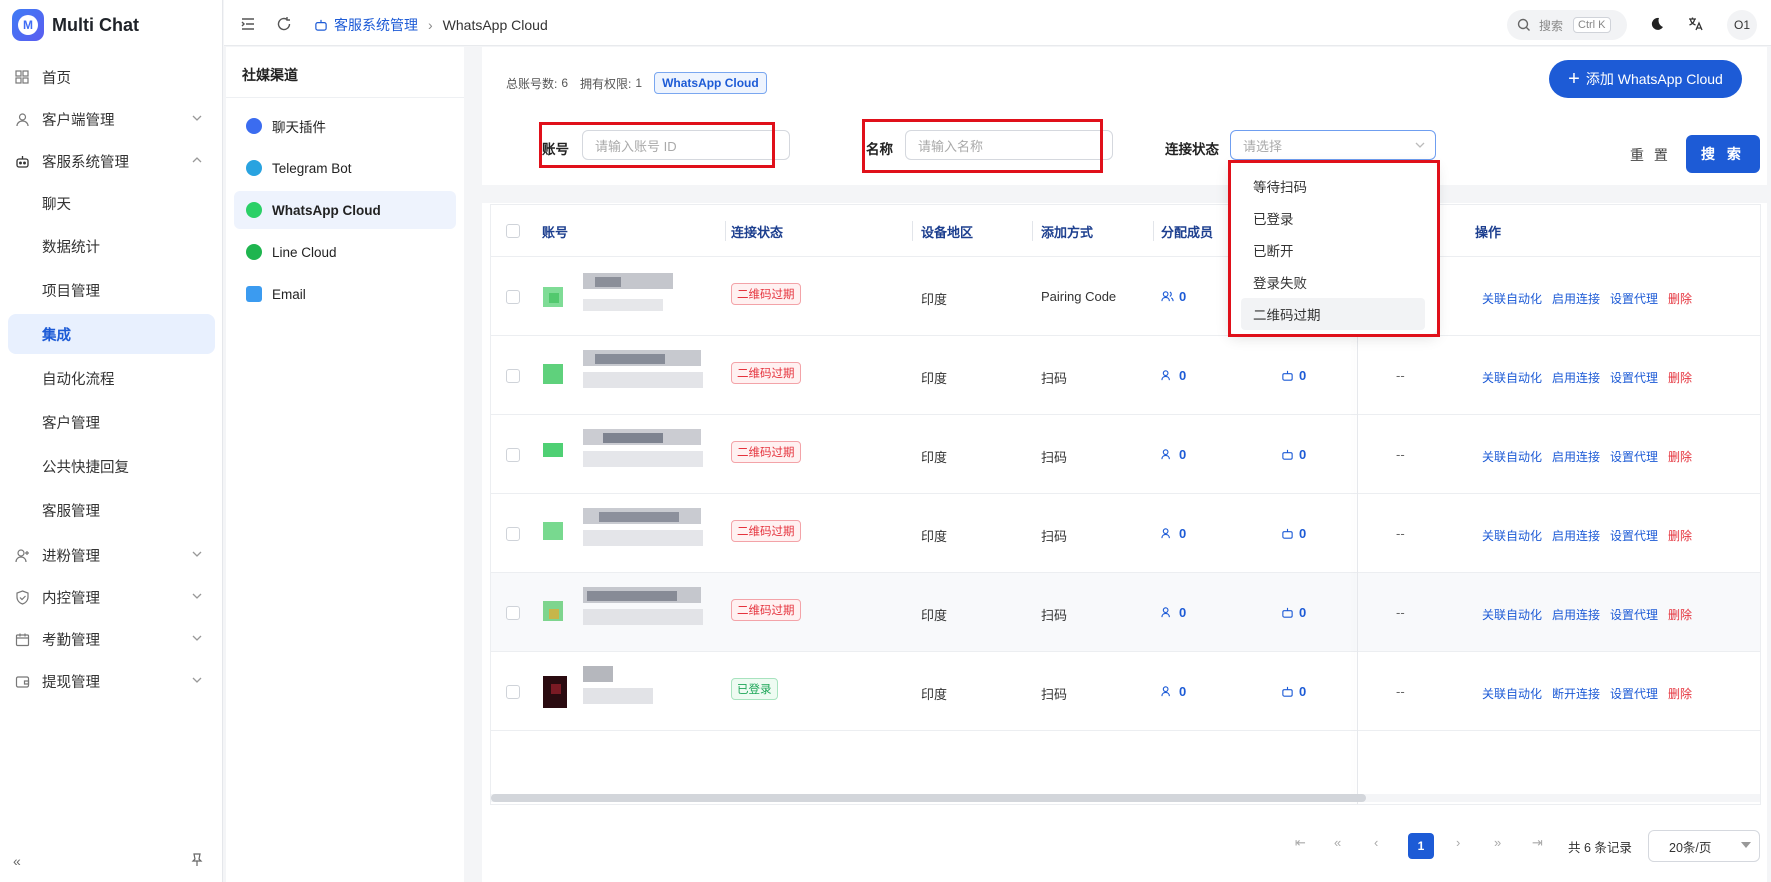 This screenshot has height=882, width=1771. I want to click on last-page-icon: ⇥, so click(1537, 843).